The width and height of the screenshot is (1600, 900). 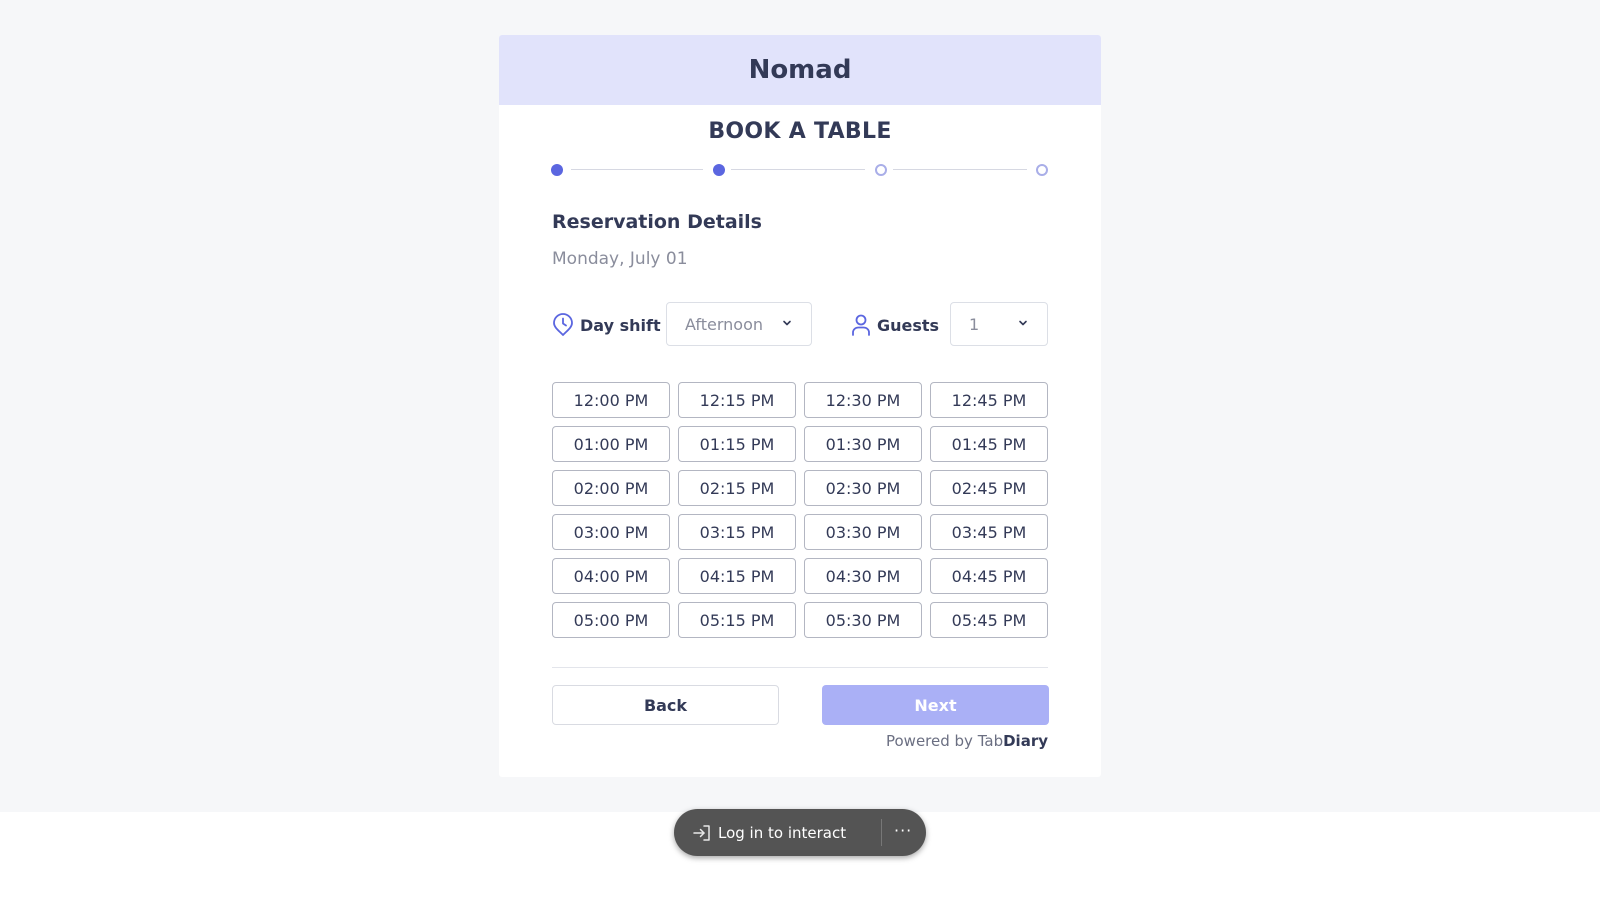 What do you see at coordinates (881, 170) in the screenshot?
I see `step-3-dot` at bounding box center [881, 170].